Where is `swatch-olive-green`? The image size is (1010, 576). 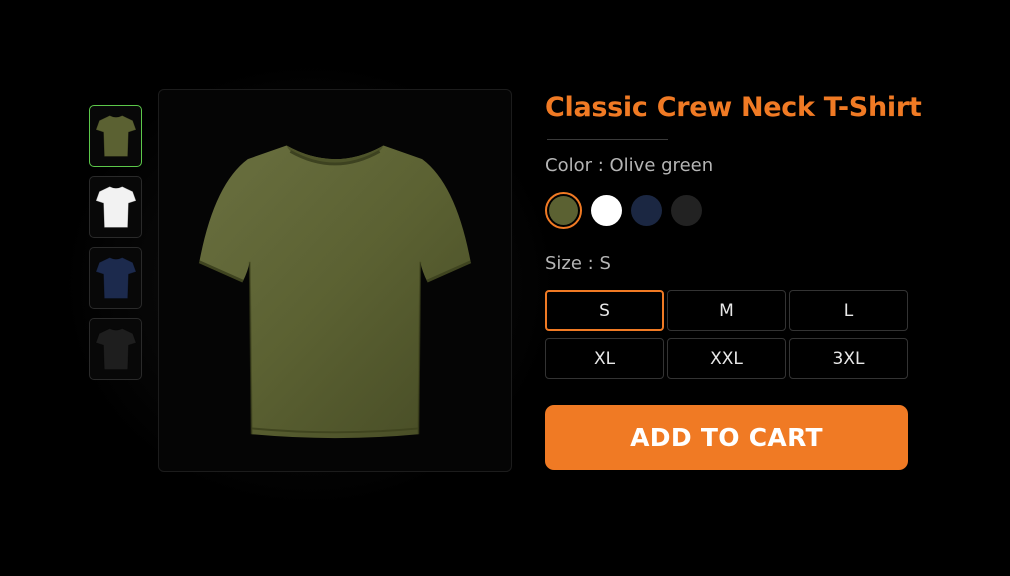
swatch-olive-green is located at coordinates (563, 210).